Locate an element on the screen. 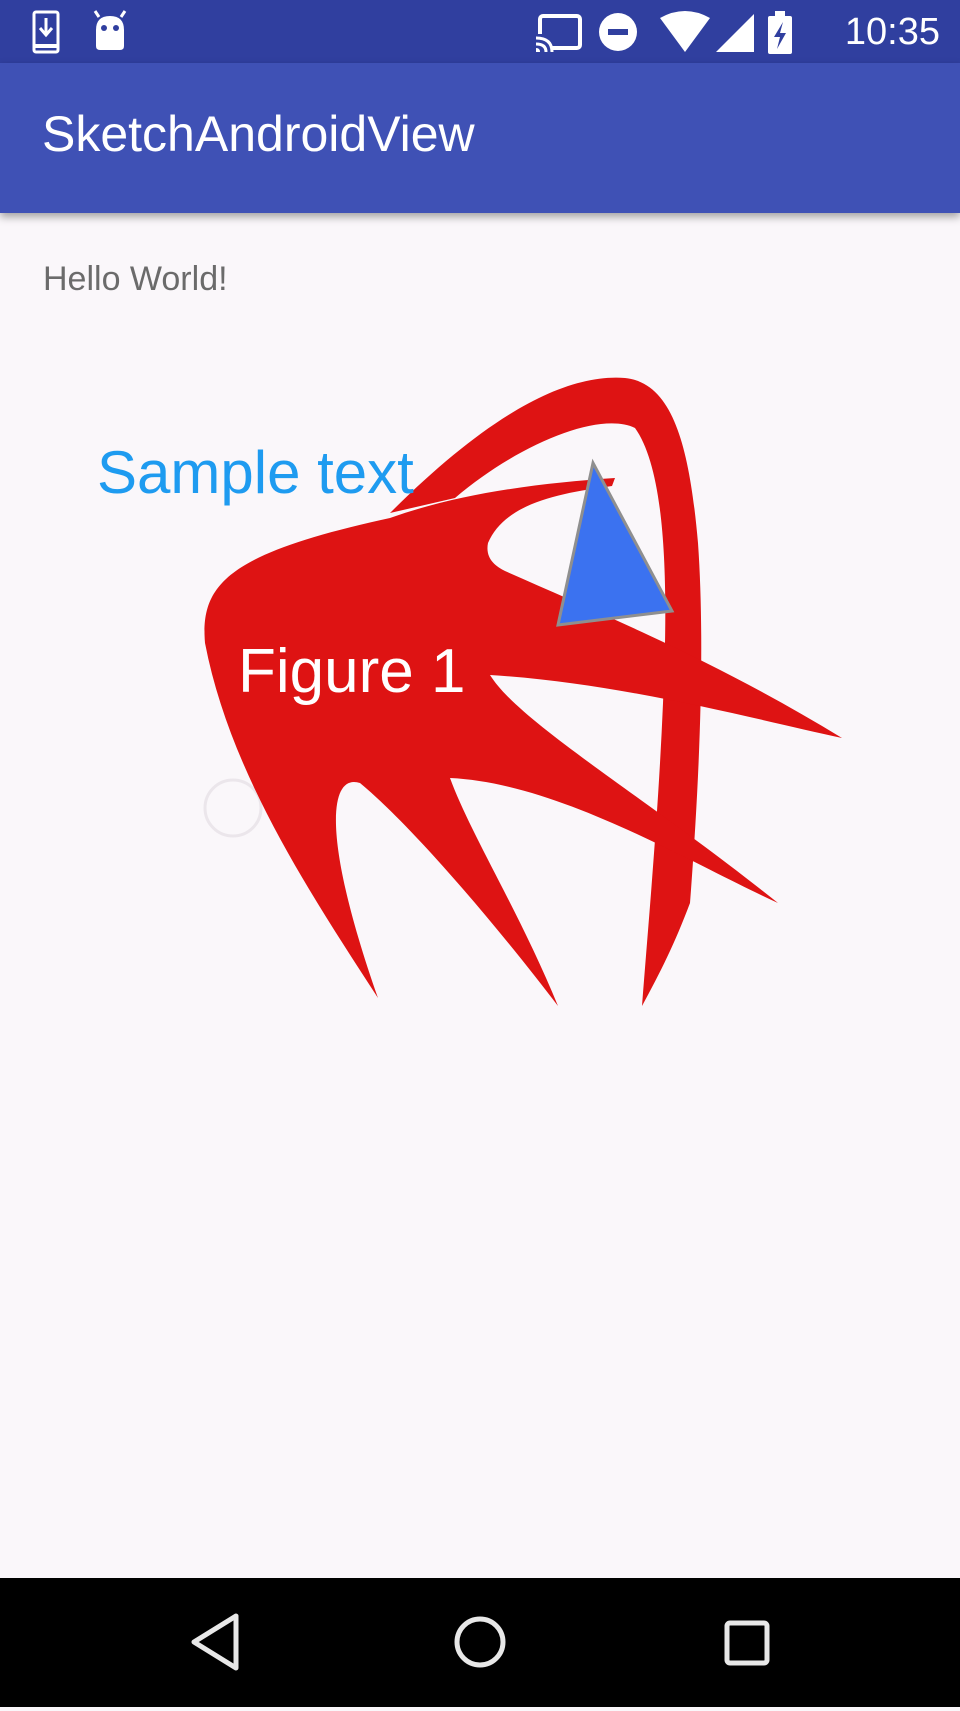  nav-buttons is located at coordinates (475, 1643).